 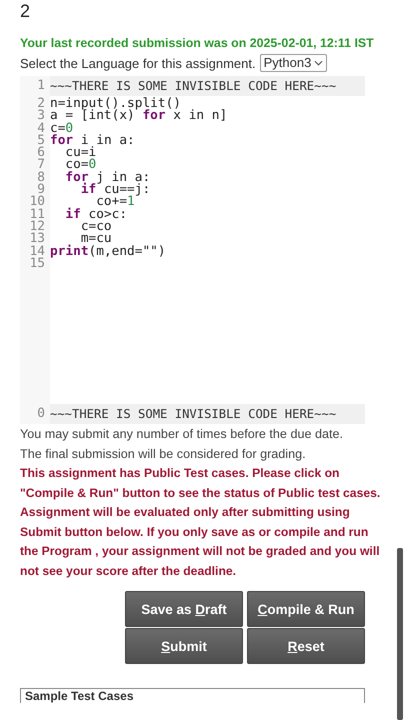 What do you see at coordinates (26, 11) in the screenshot?
I see `question-number: 2` at bounding box center [26, 11].